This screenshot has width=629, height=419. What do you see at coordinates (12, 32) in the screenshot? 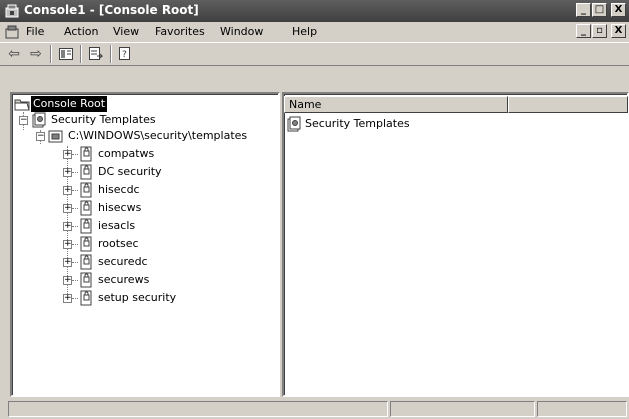
I see `console-child-icon` at bounding box center [12, 32].